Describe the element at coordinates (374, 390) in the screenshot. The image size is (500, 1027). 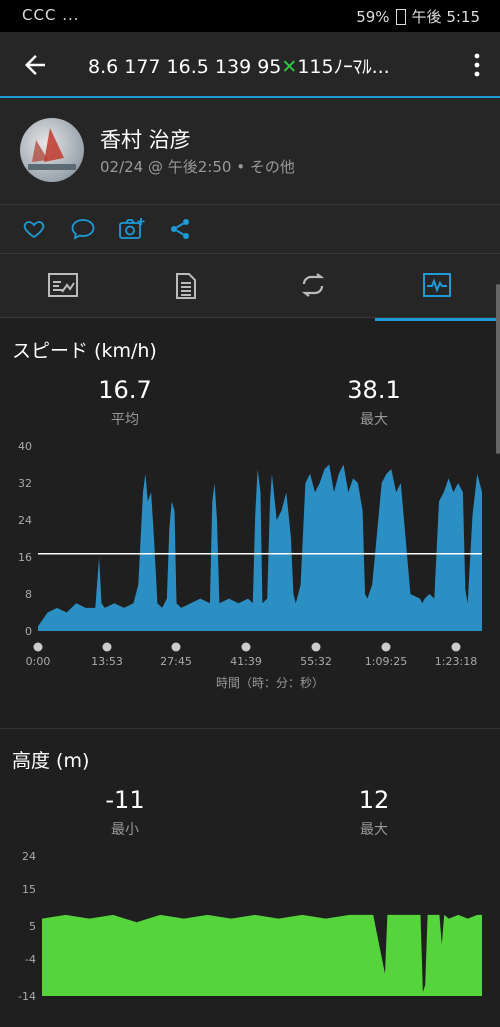
I see `speed-max-value: 38.1` at that location.